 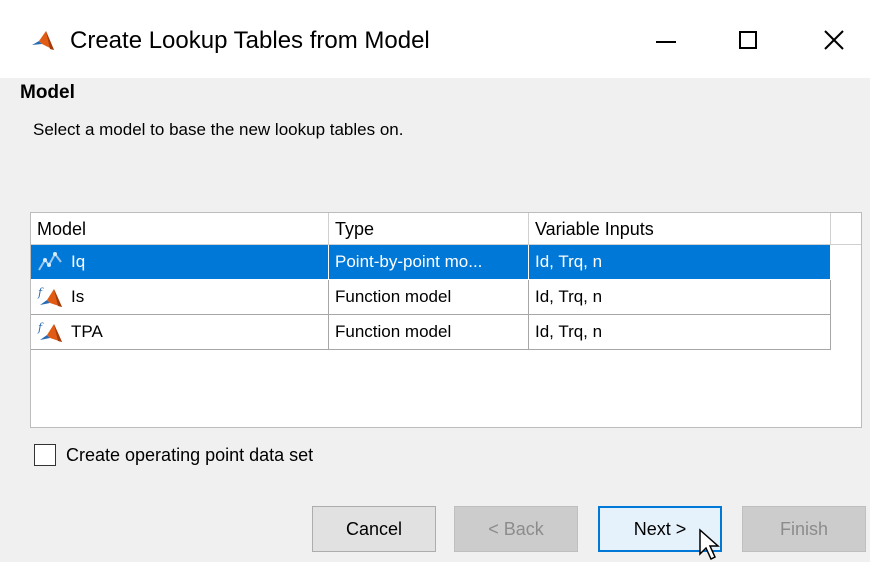 I want to click on model-name: TPA, so click(x=87, y=331).